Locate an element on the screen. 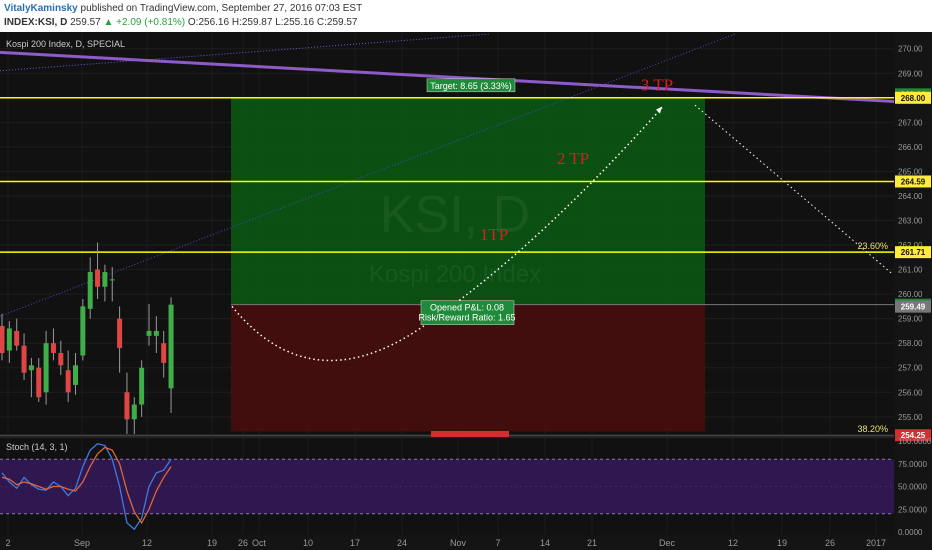  last-price: 259.57 is located at coordinates (85, 22).